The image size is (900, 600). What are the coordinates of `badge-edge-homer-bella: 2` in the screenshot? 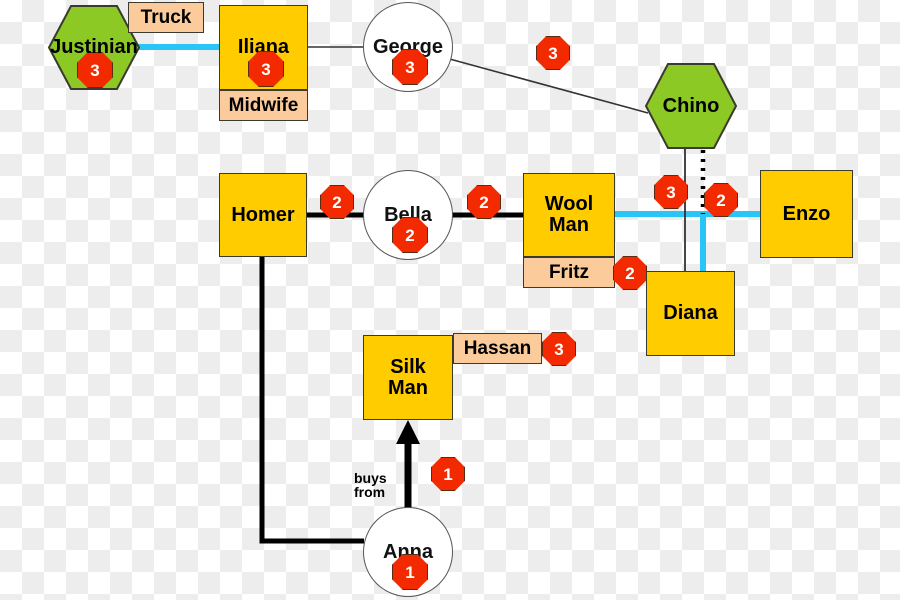 It's located at (337, 202).